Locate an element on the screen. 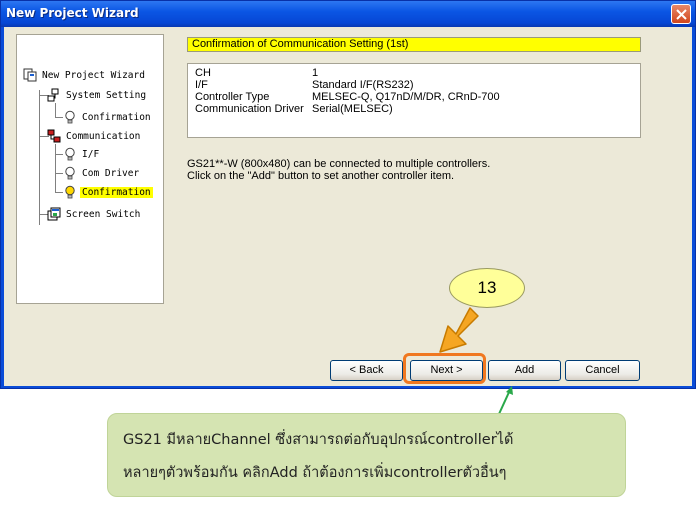 This screenshot has height=506, width=696. next-button-highlight is located at coordinates (444, 368).